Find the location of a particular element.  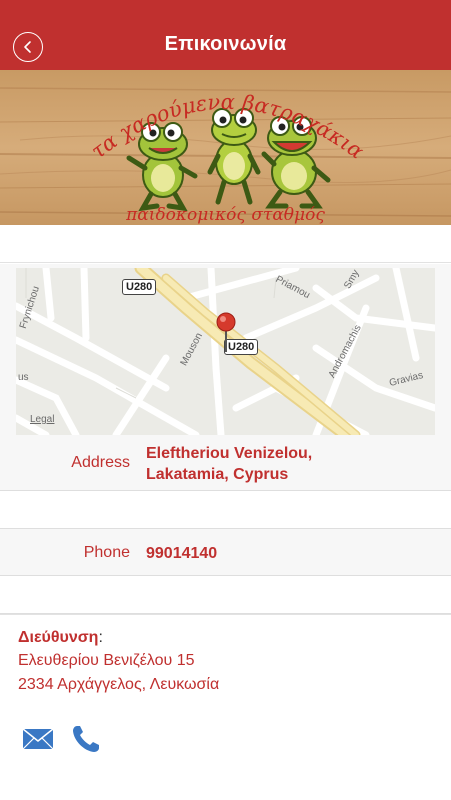

address-label: Address is located at coordinates (100, 462).